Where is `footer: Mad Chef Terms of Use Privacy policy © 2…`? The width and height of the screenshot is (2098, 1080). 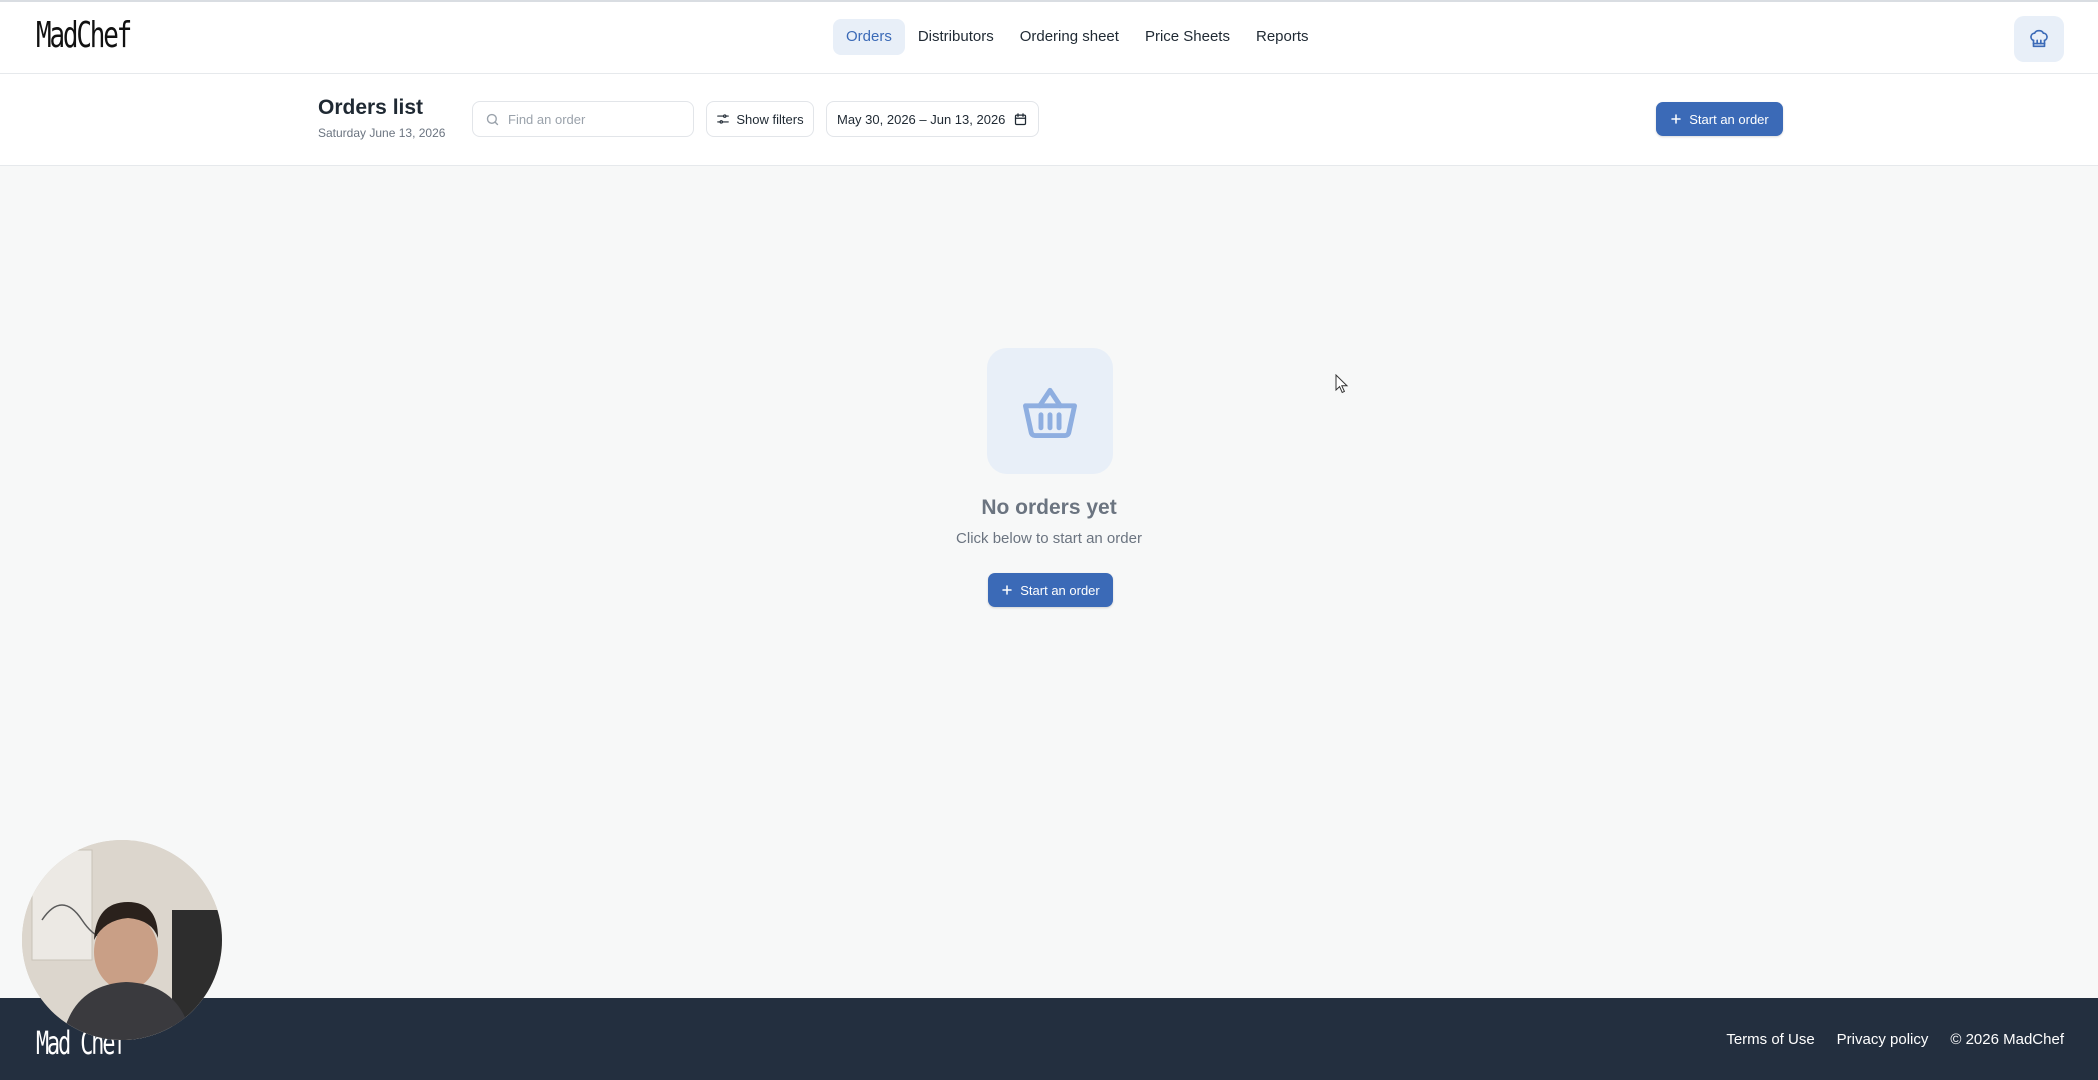 footer: Mad Chef Terms of Use Privacy policy © 2… is located at coordinates (1049, 1039).